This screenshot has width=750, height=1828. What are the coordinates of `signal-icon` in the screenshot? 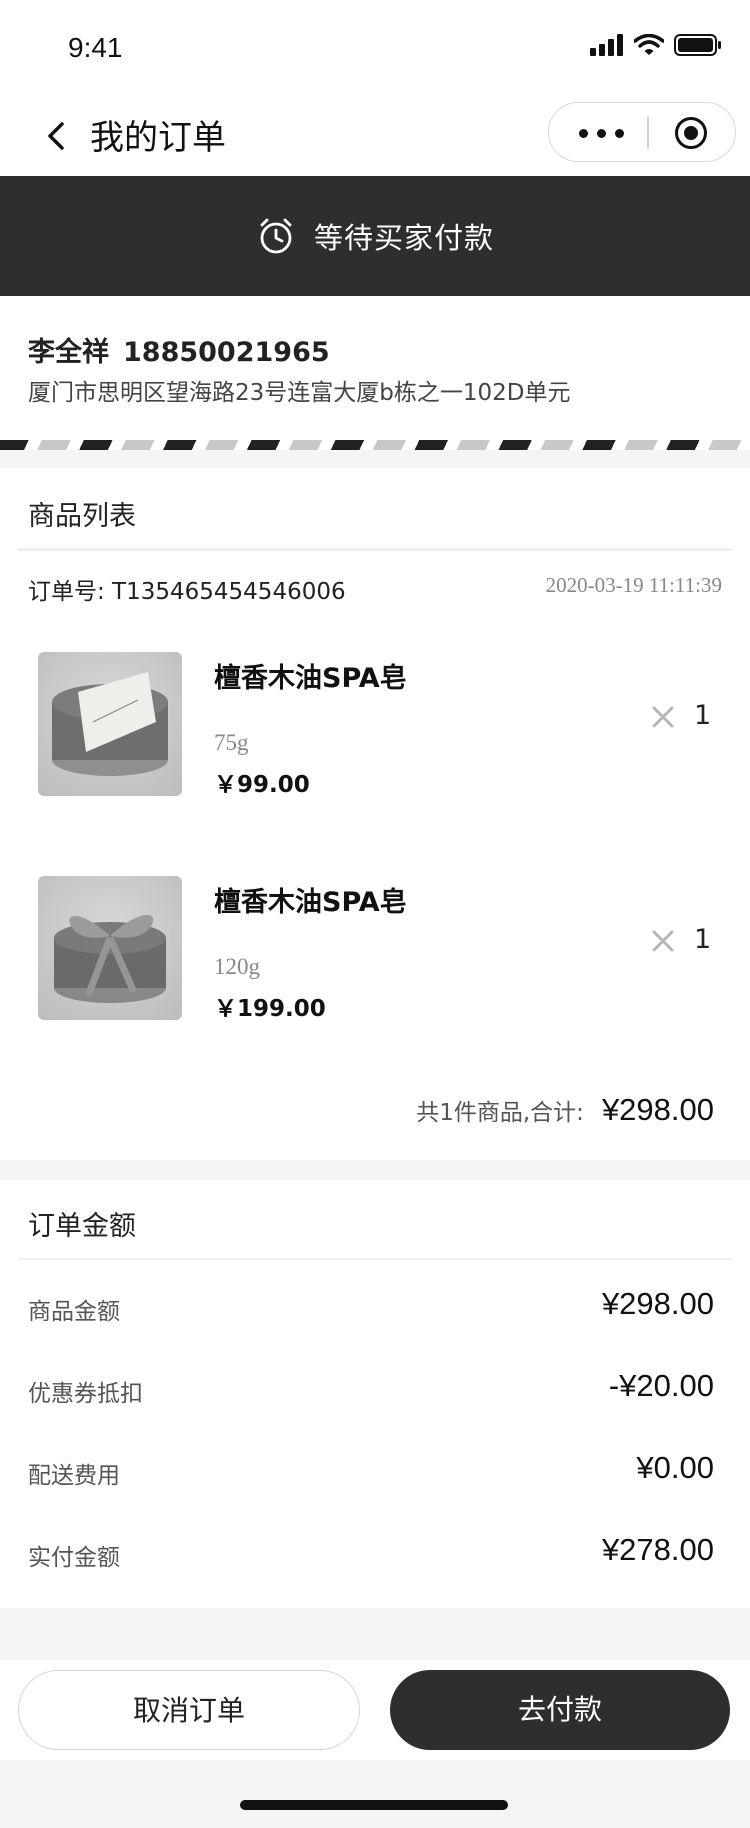 It's located at (606, 45).